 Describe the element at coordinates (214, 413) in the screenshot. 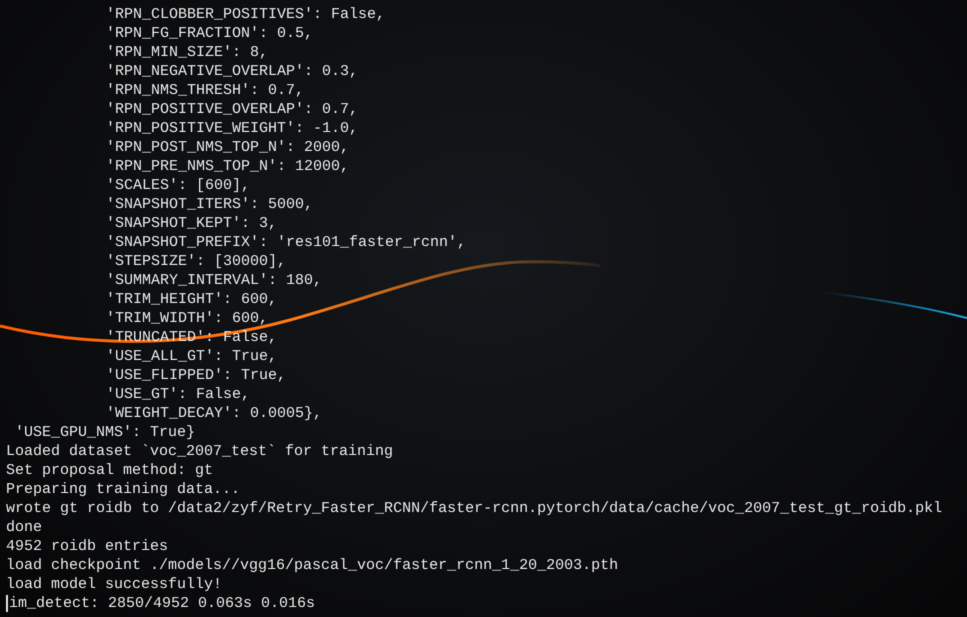

I see `terminal-line: 'WEIGHT_DECAY': 0.0005},` at that location.